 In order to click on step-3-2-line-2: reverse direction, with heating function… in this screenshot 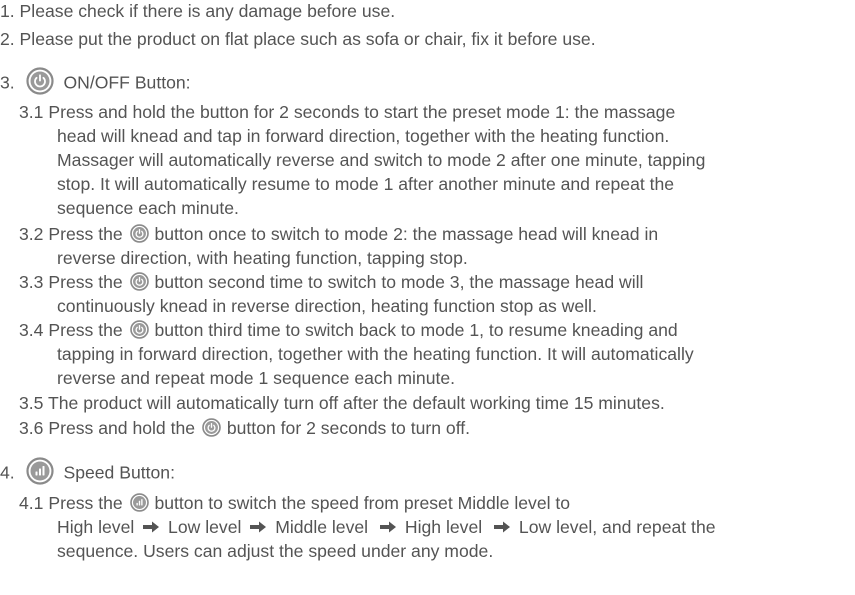, I will do `click(262, 258)`.